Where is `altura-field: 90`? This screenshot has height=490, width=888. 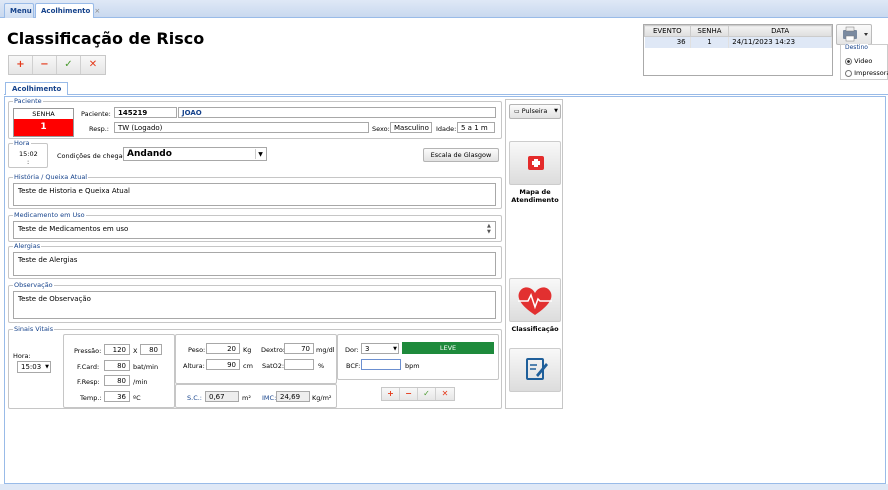
altura-field: 90 is located at coordinates (223, 364).